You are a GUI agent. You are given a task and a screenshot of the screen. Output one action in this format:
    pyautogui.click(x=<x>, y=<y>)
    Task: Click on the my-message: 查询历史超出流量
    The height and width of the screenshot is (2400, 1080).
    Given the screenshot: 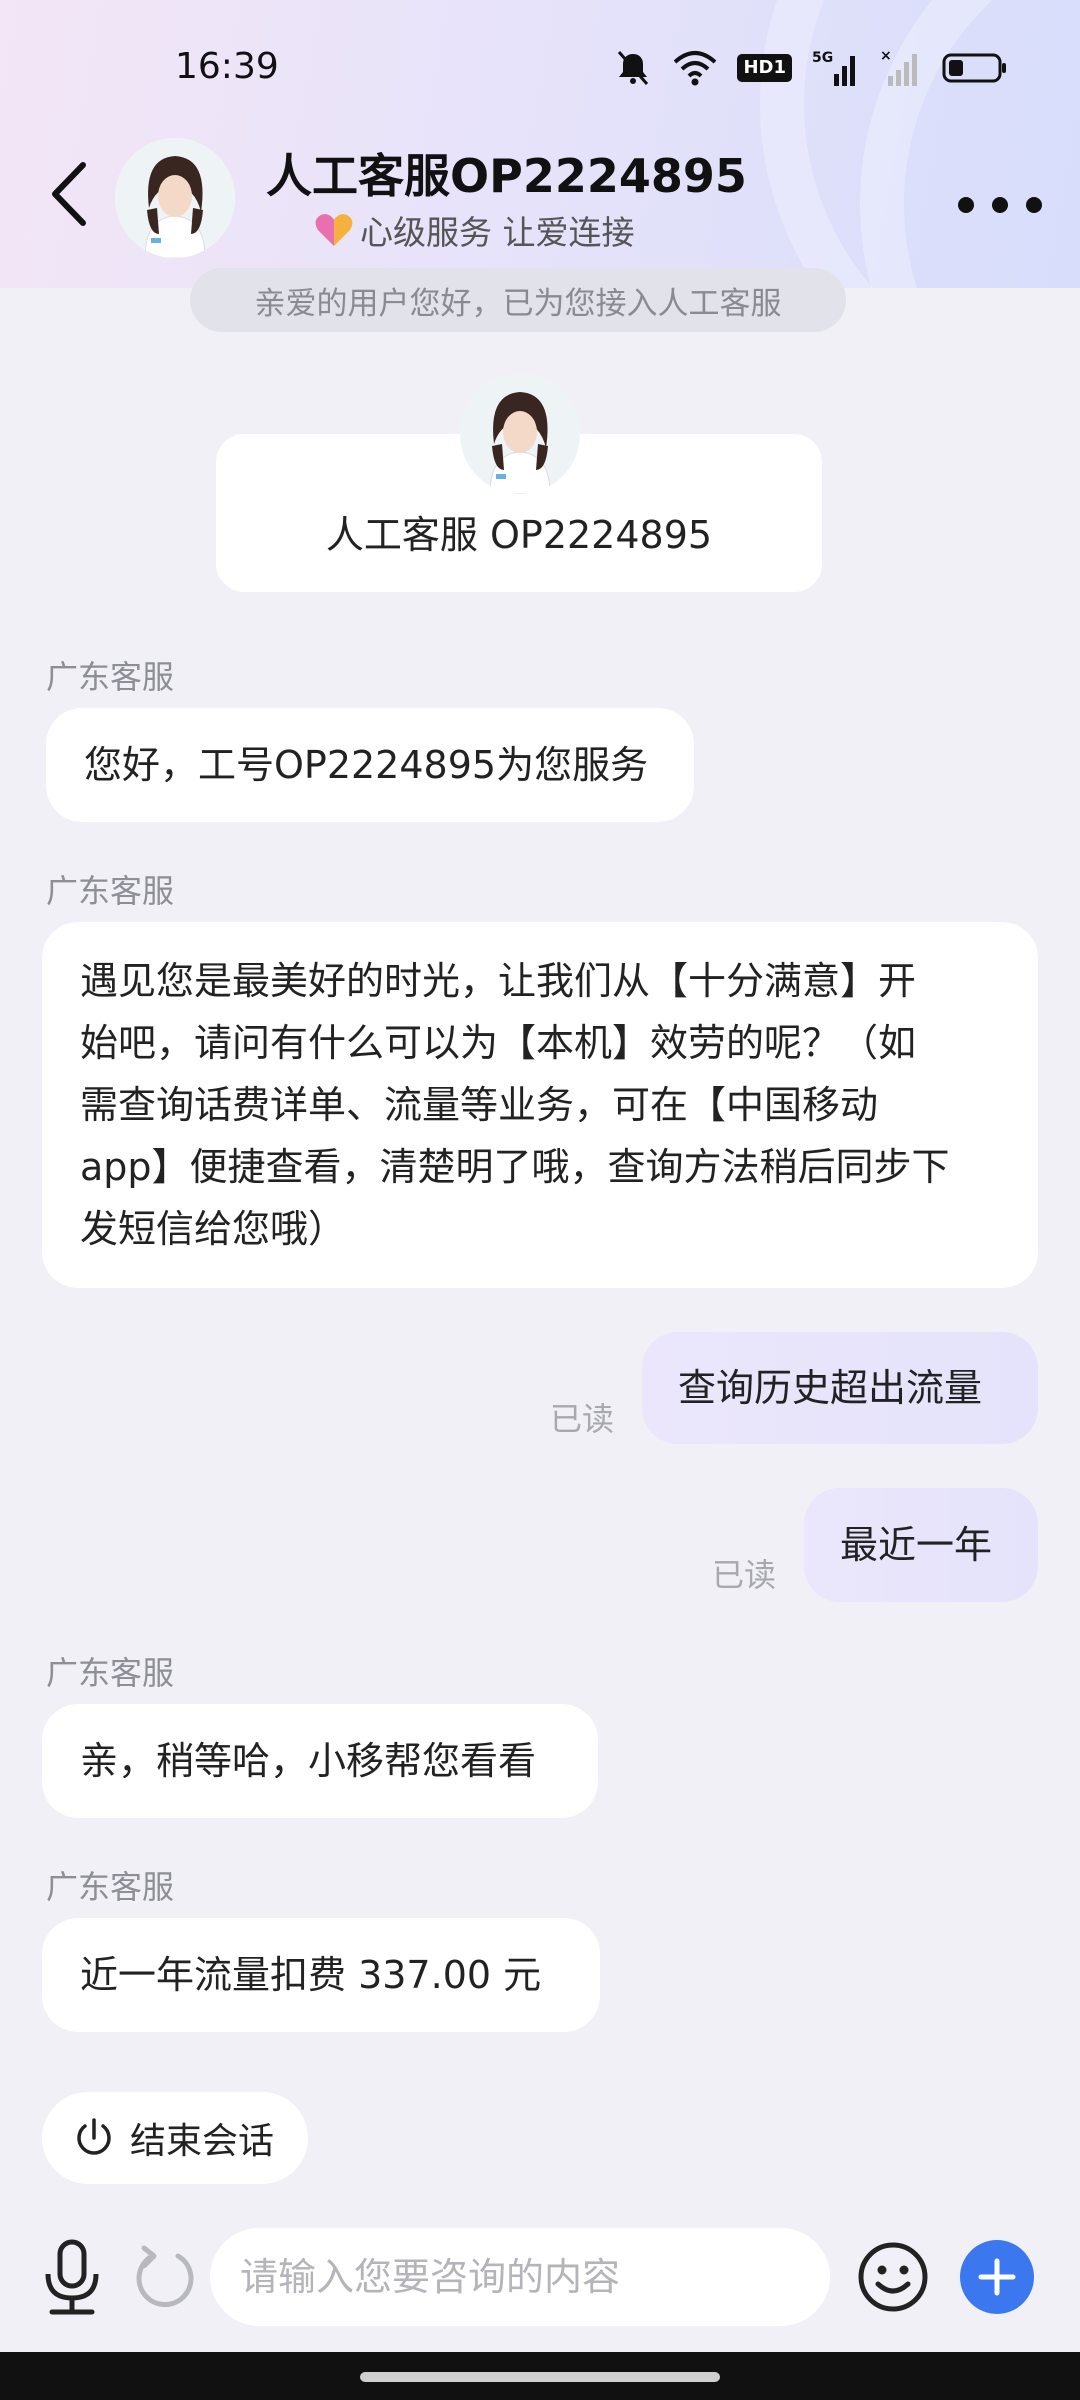 What is the action you would take?
    pyautogui.click(x=840, y=1388)
    